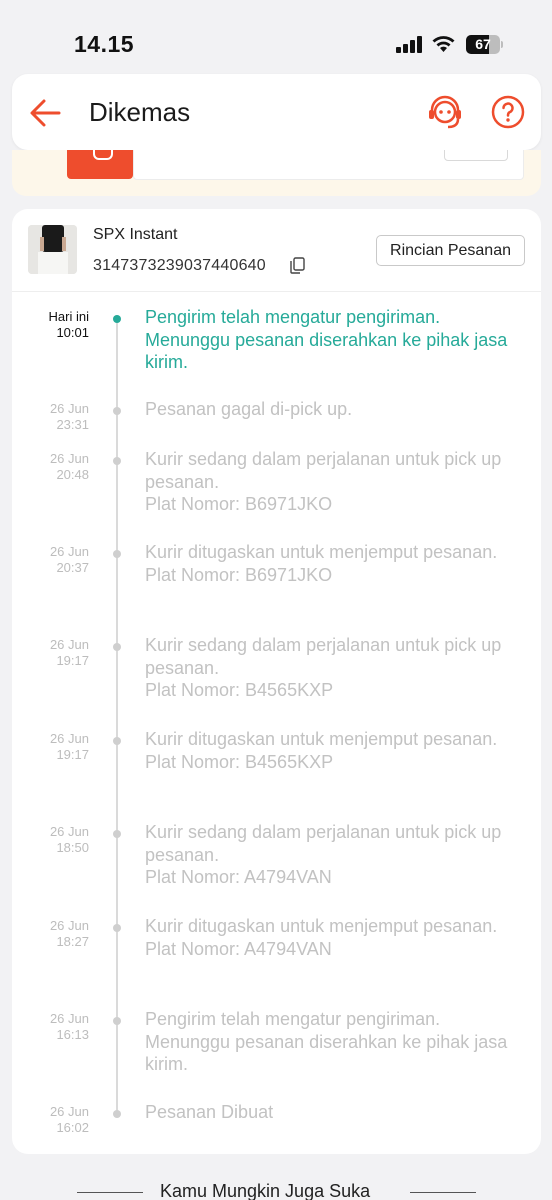 The height and width of the screenshot is (1200, 552). What do you see at coordinates (508, 112) in the screenshot?
I see `help-icon` at bounding box center [508, 112].